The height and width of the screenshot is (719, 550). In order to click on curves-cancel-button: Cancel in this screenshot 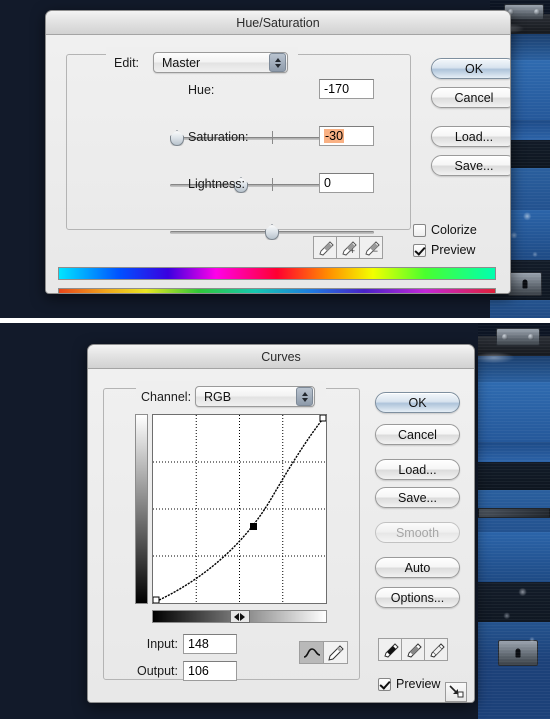, I will do `click(417, 434)`.